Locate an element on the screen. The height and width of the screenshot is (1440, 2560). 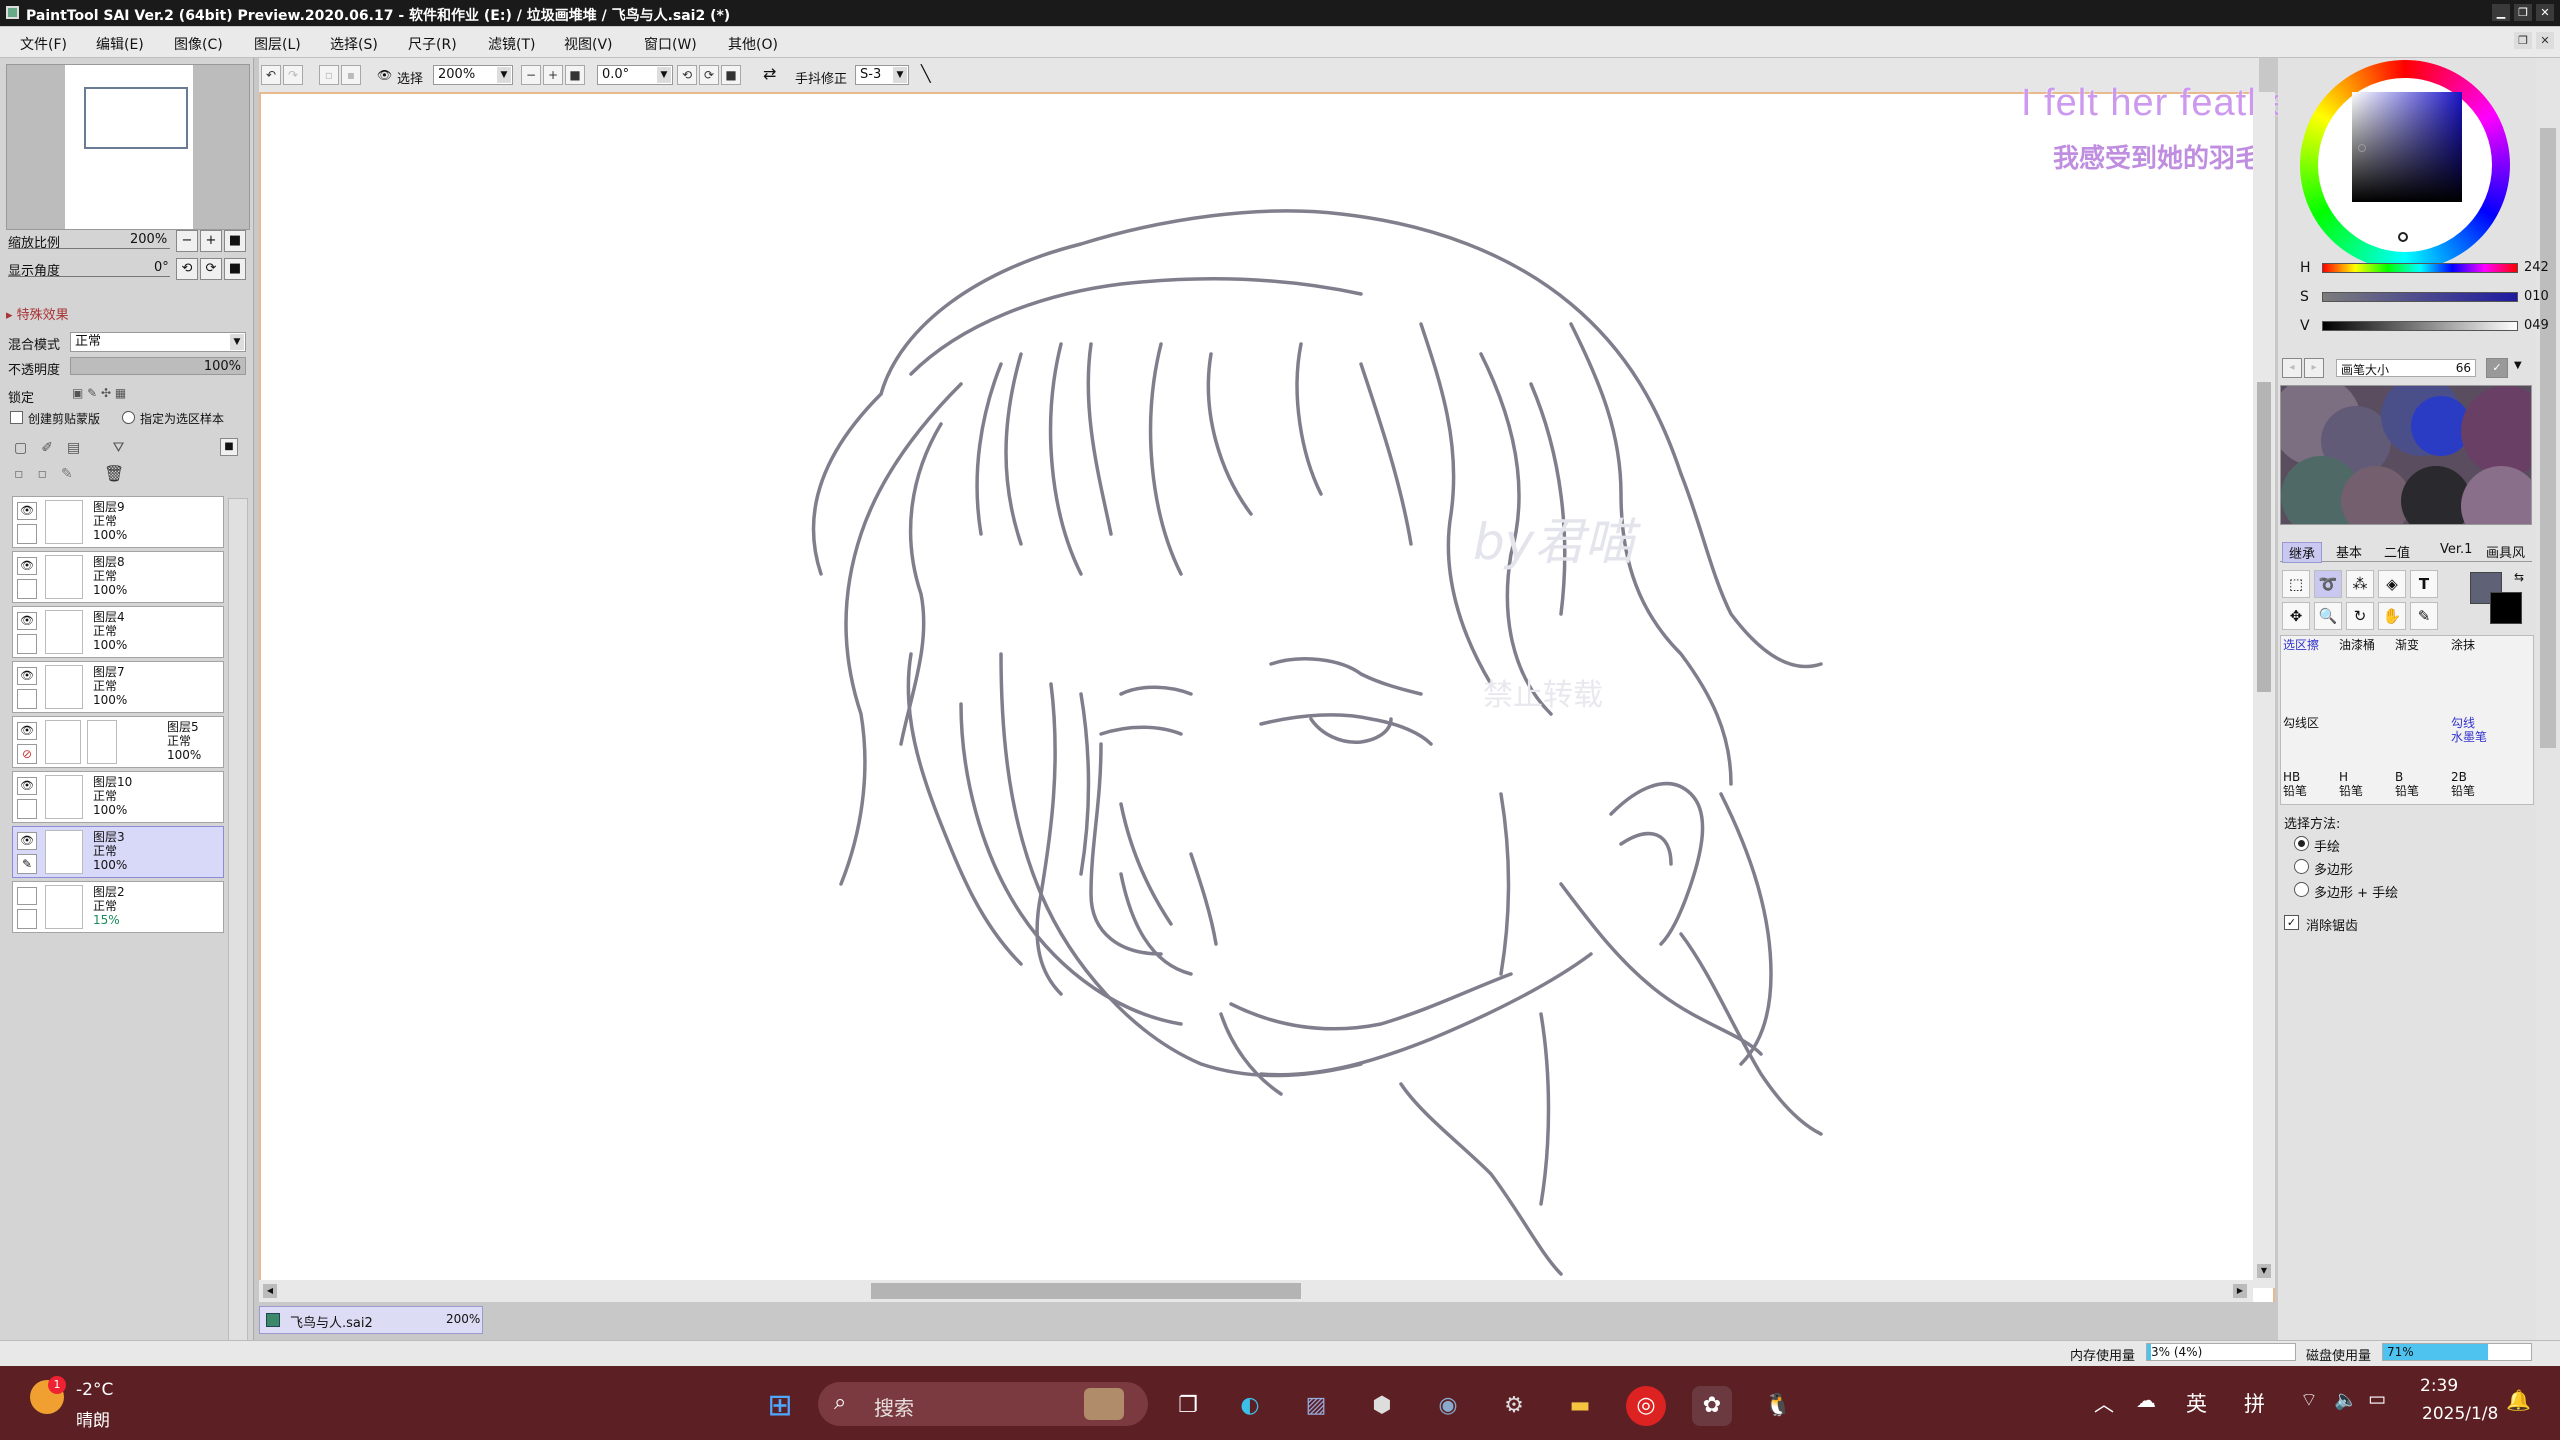
layer-item: 👁 图层4 正常 100% is located at coordinates (118, 632).